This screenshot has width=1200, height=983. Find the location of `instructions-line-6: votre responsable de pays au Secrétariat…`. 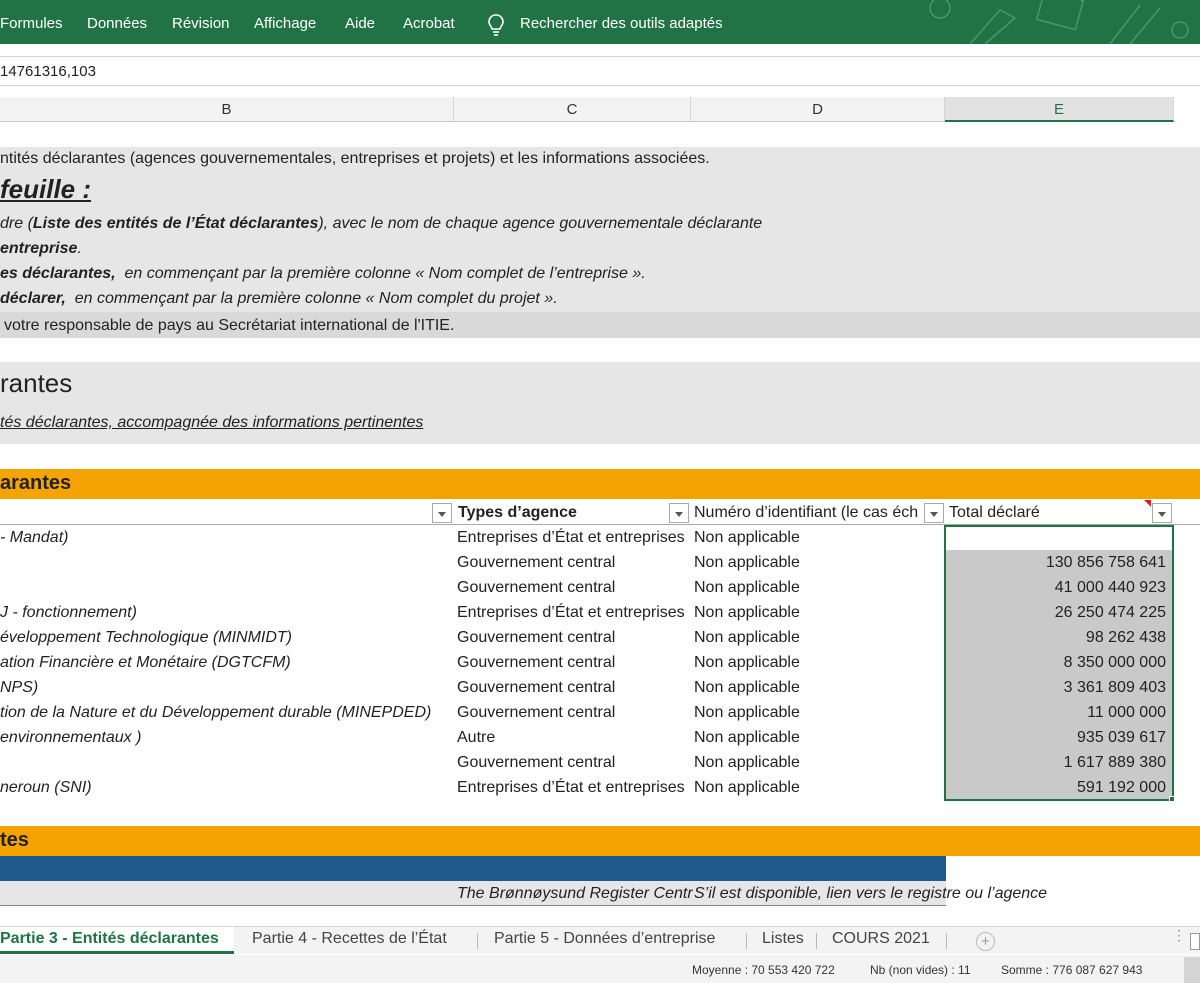

instructions-line-6: votre responsable de pays au Secrétariat… is located at coordinates (229, 325).